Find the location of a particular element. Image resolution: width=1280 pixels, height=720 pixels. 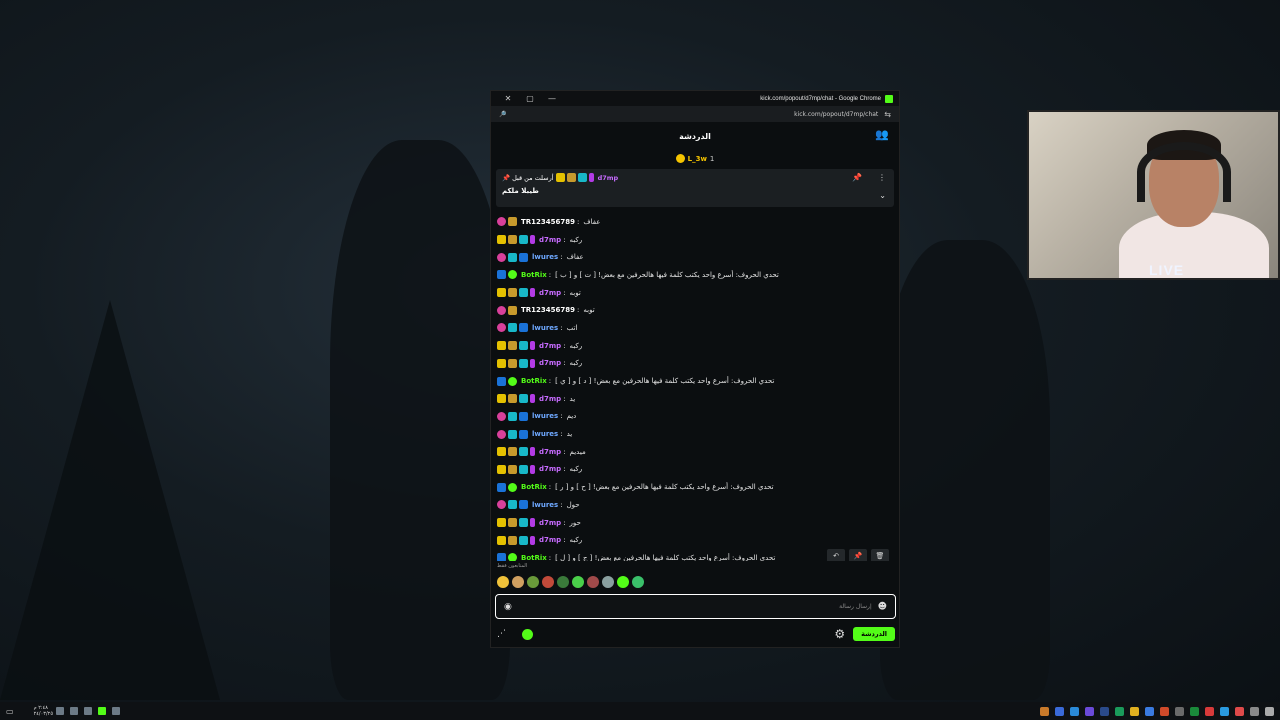

volume-icon is located at coordinates (74, 711).